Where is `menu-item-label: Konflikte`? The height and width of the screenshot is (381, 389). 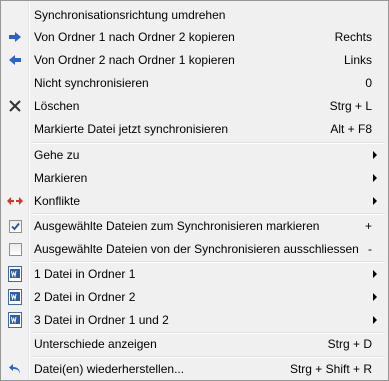
menu-item-label: Konflikte is located at coordinates (57, 201).